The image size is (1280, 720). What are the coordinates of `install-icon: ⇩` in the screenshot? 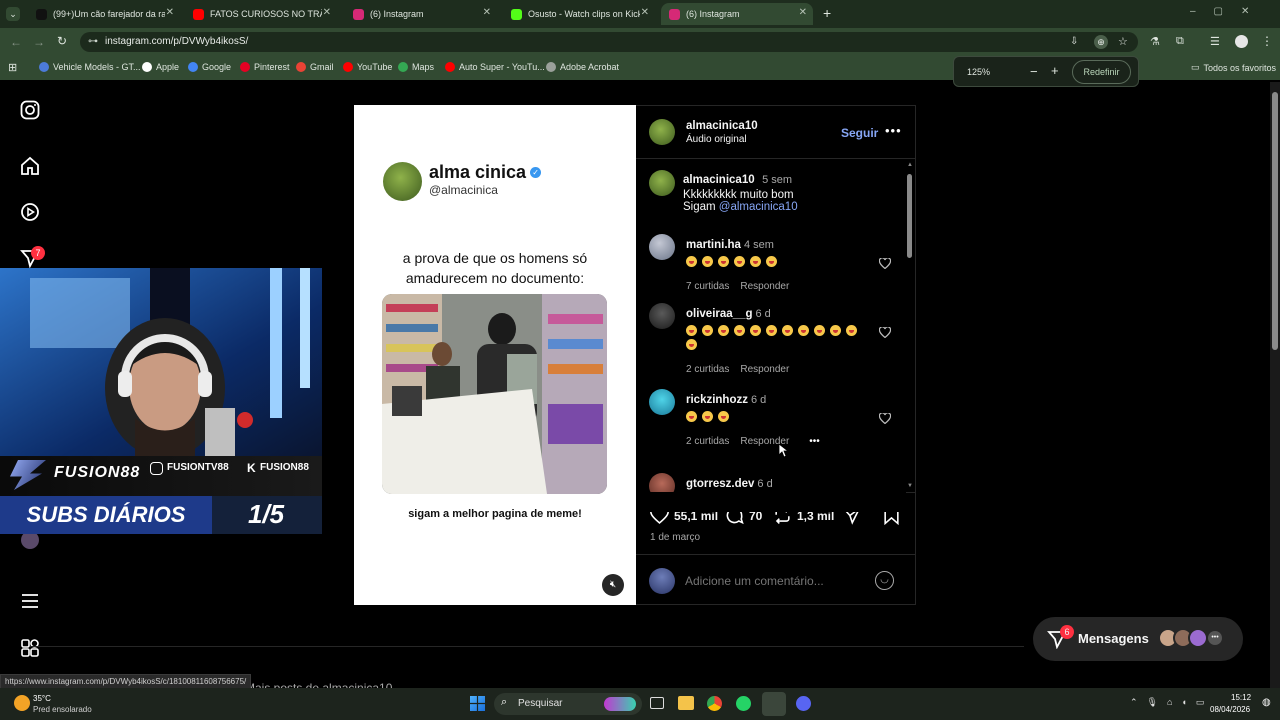 It's located at (1074, 42).